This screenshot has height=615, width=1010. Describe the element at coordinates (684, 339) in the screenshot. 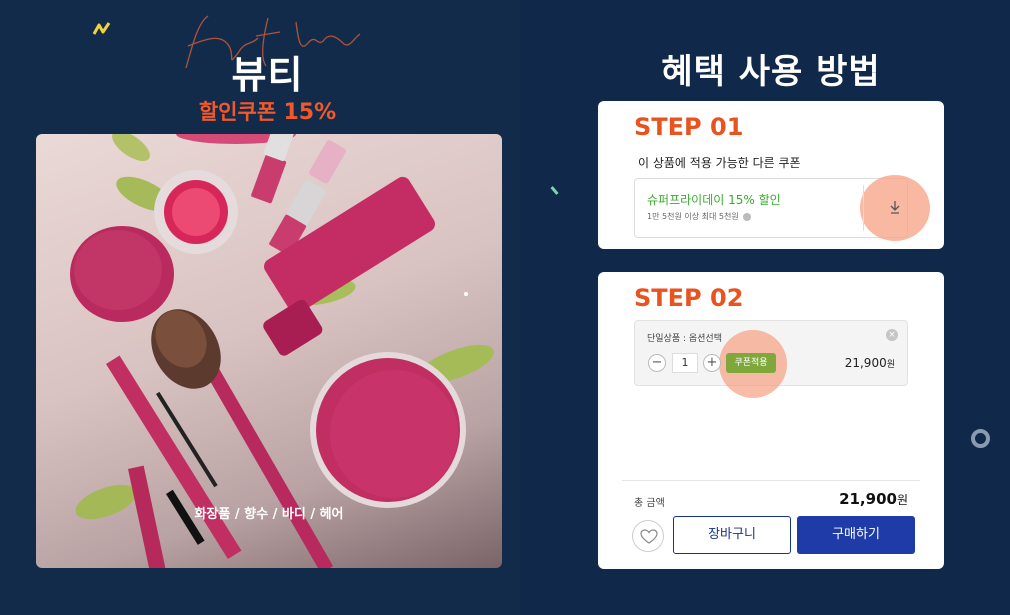

I see `option-label: 단일상품 : 옵션선택` at that location.